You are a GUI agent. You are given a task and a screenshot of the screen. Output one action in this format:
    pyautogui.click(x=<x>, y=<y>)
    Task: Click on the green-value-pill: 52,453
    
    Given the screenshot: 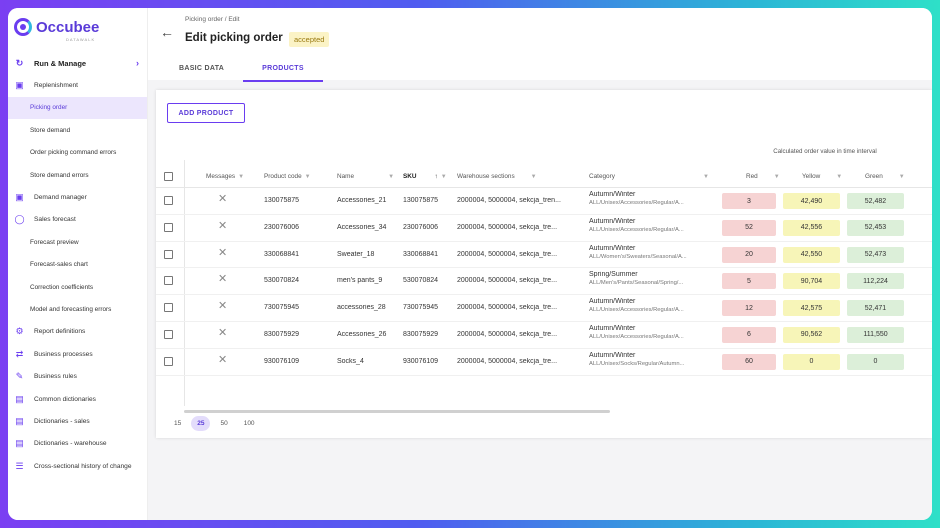 What is the action you would take?
    pyautogui.click(x=875, y=227)
    